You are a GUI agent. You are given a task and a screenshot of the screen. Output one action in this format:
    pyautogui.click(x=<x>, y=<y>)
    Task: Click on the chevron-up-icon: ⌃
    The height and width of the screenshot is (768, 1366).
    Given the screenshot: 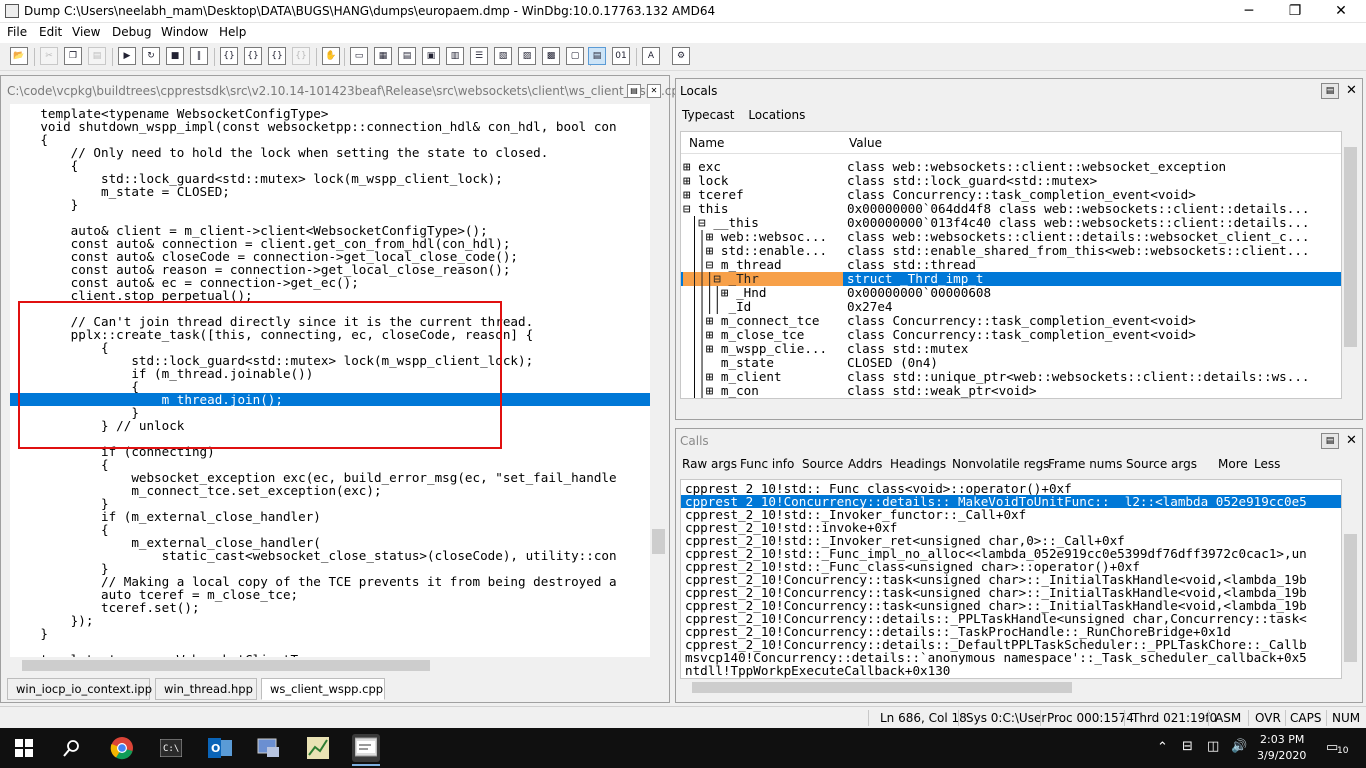 What is the action you would take?
    pyautogui.click(x=1162, y=747)
    